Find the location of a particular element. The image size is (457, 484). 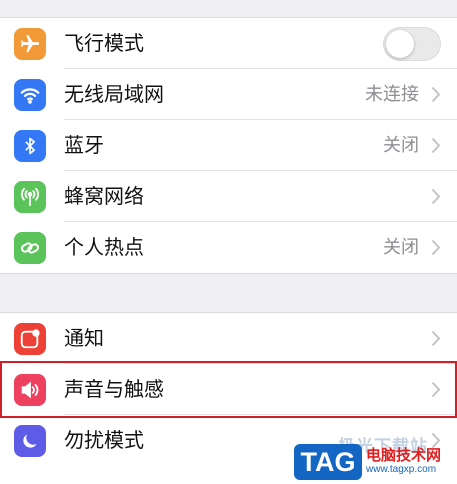

wifi-row: 无线局域网 未连接 is located at coordinates (228, 94).